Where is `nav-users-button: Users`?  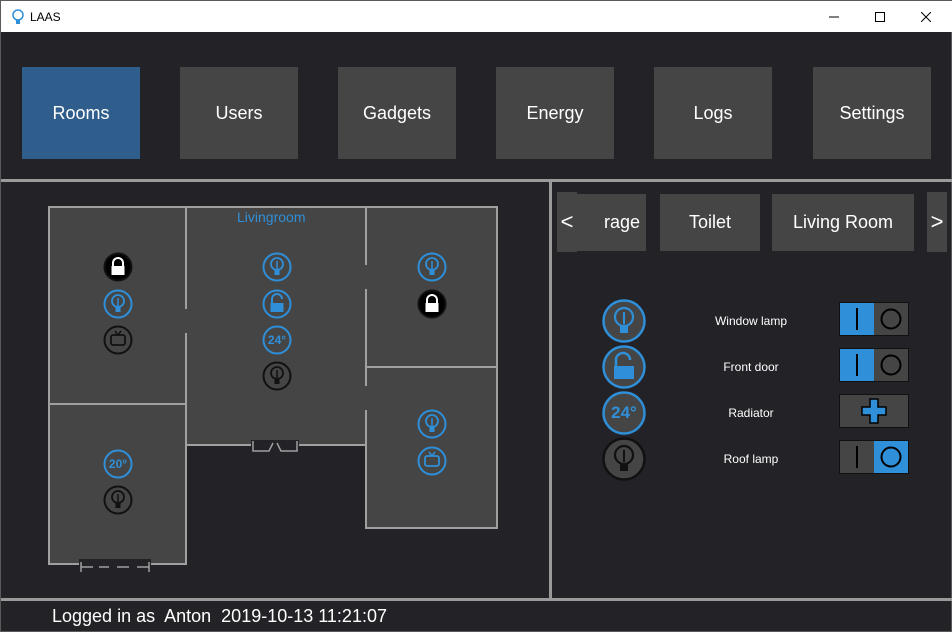
nav-users-button: Users is located at coordinates (239, 113).